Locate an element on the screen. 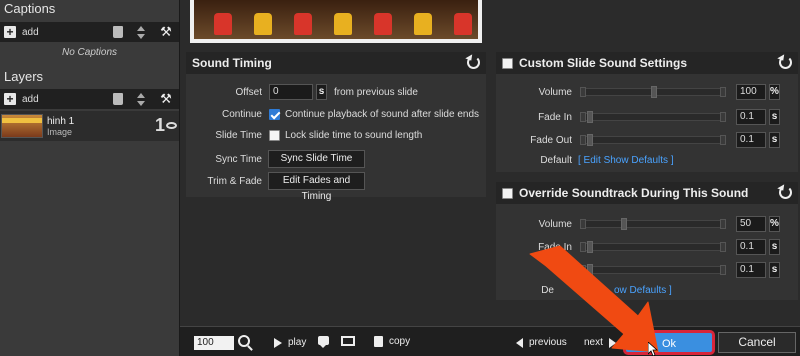  mouse-cursor-icon is located at coordinates (653, 349).